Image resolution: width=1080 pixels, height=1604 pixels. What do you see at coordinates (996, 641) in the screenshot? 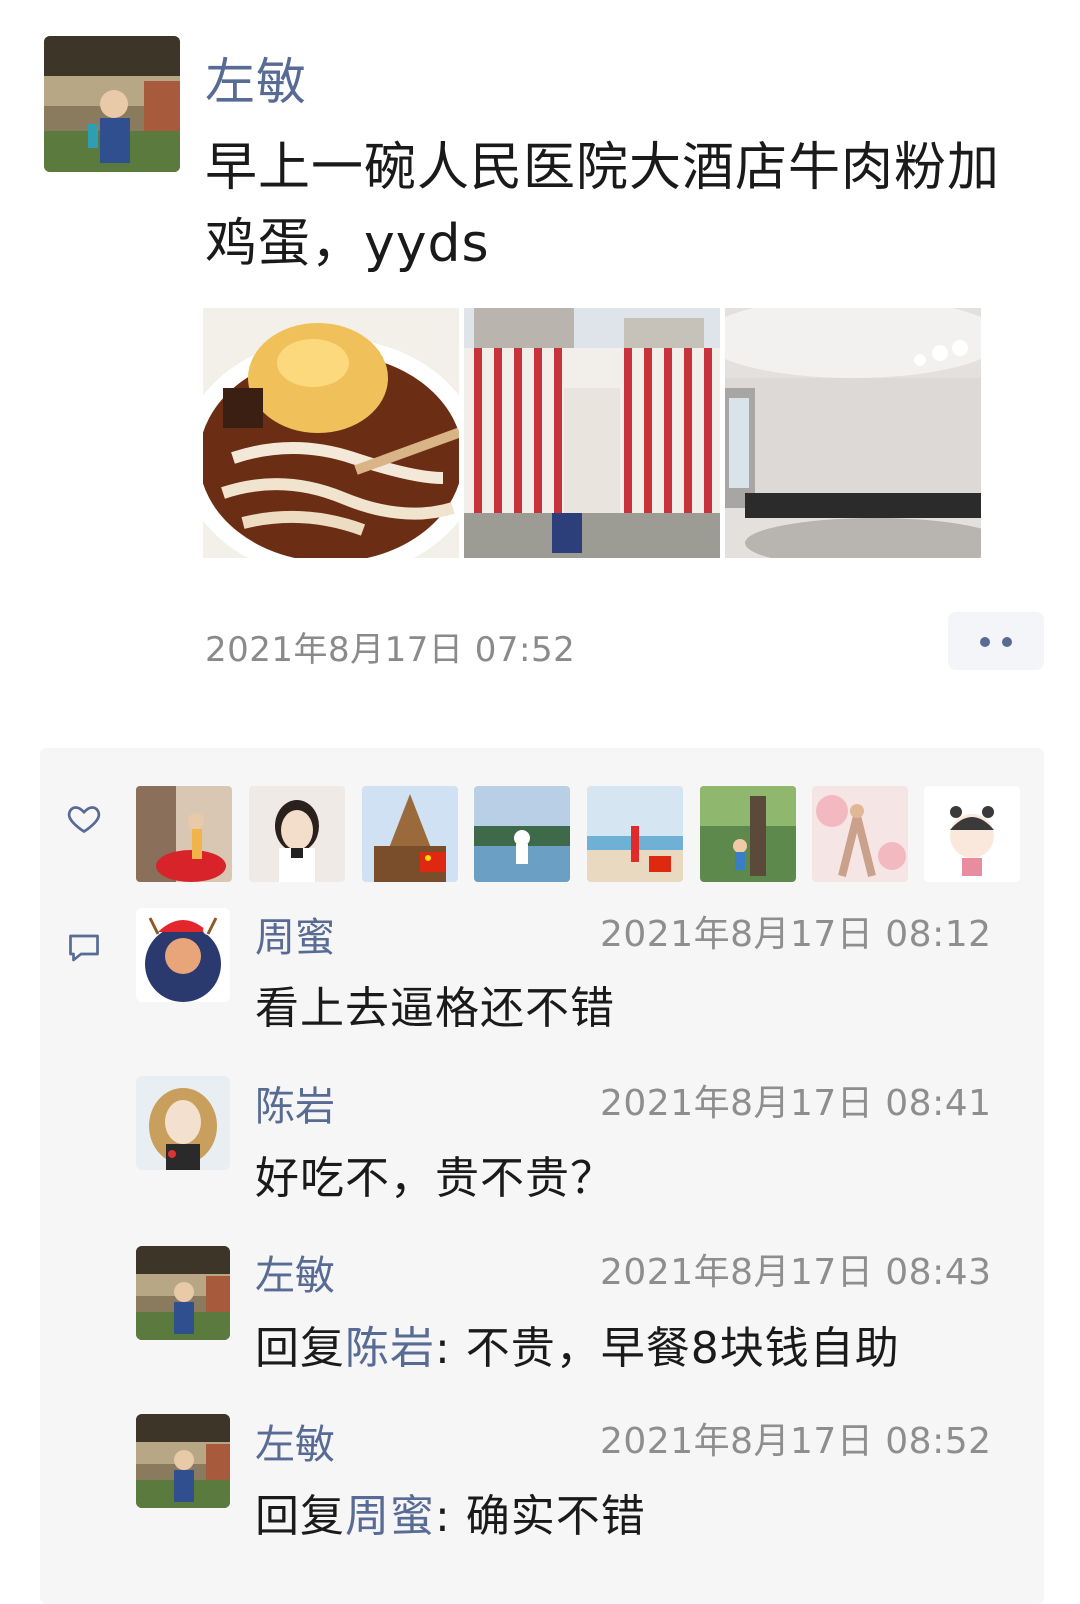
I see `more-actions-button` at bounding box center [996, 641].